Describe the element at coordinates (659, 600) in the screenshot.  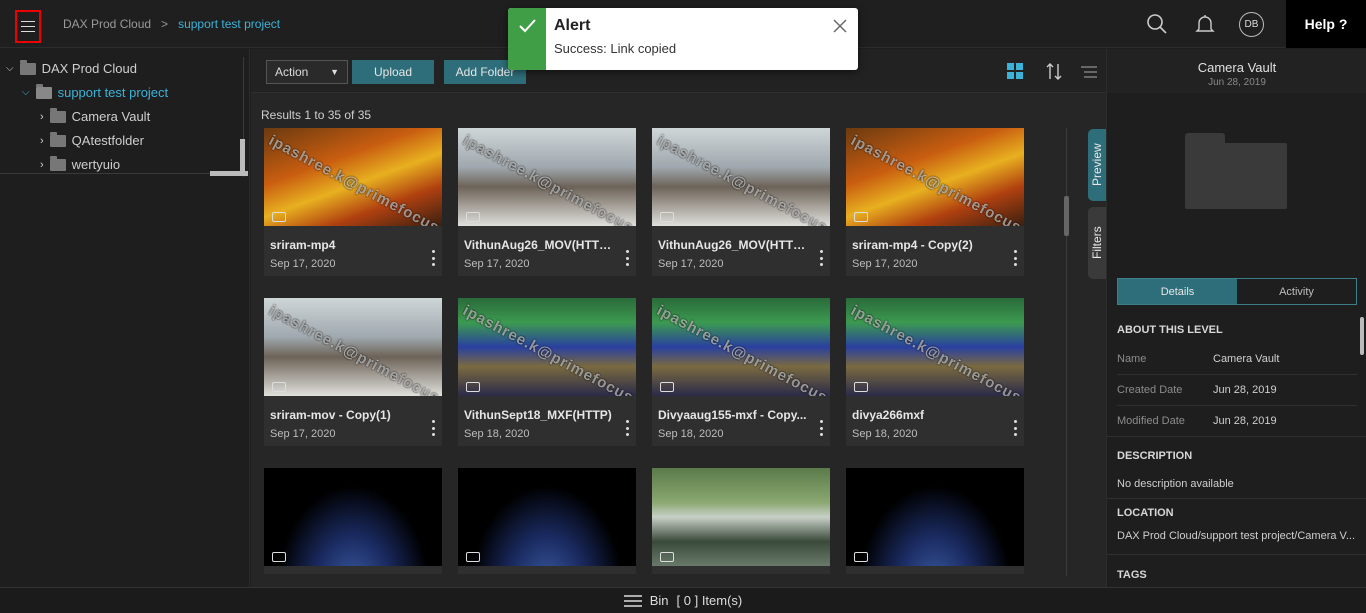
I see `bin-label: Bin` at that location.